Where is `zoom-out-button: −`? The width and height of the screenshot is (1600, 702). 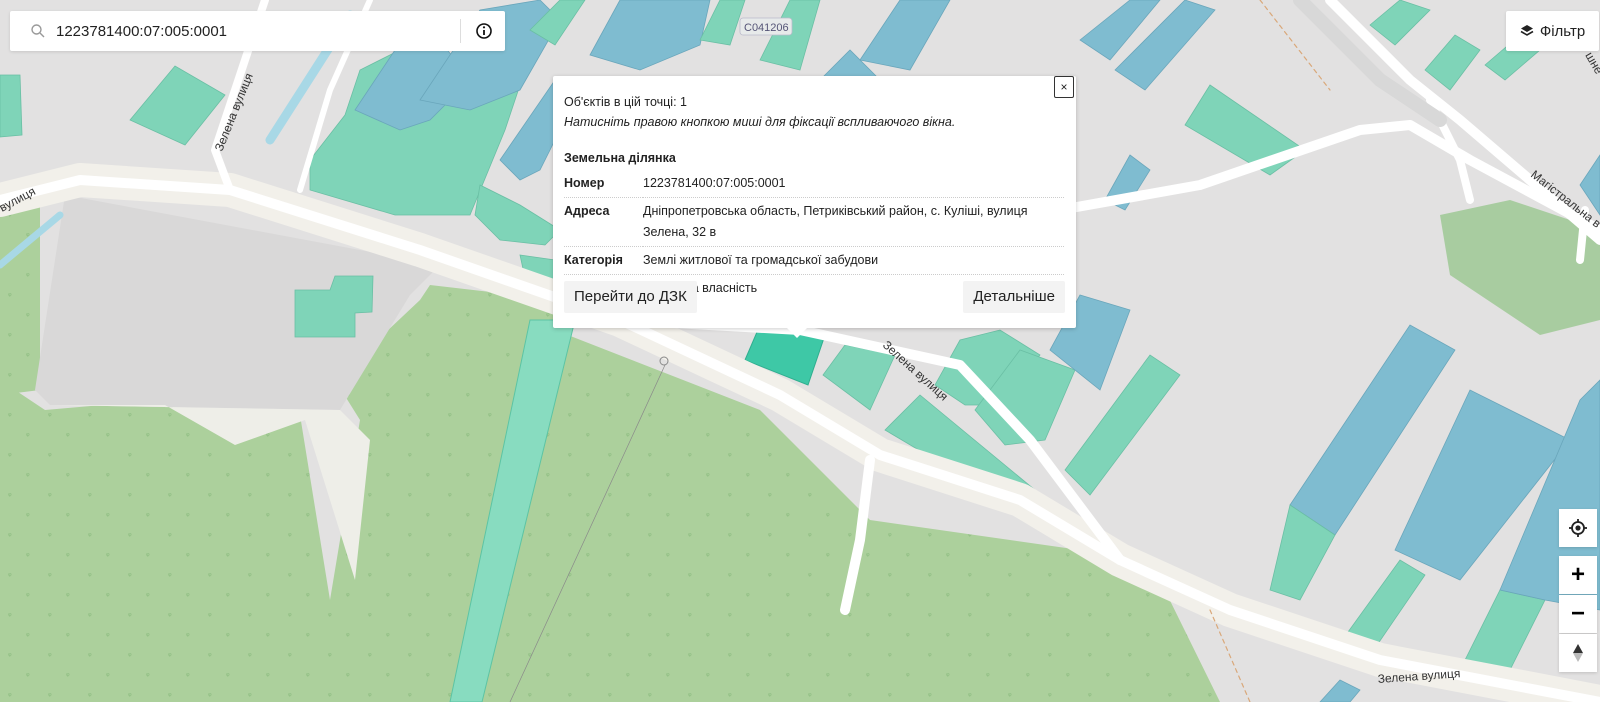
zoom-out-button: − is located at coordinates (1578, 614).